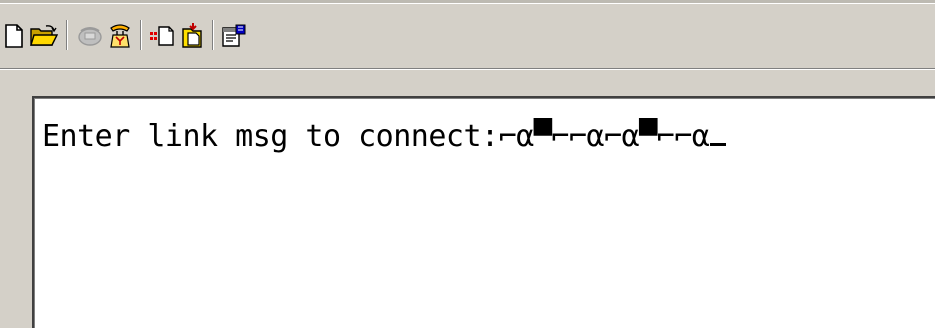 This screenshot has width=935, height=328. Describe the element at coordinates (376, 136) in the screenshot. I see `terminal-line: Enter link msg to connect:⌐α▀⌐⌐α⌐α▀⌐⌐α` at that location.